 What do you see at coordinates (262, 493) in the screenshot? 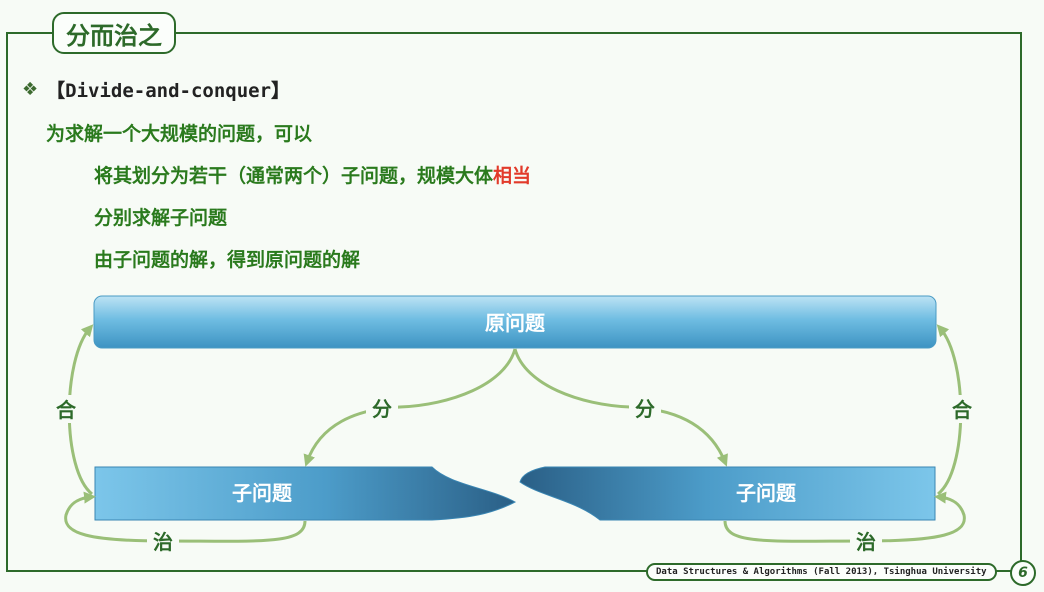
I see `left-subproblem-label: 子问题` at bounding box center [262, 493].